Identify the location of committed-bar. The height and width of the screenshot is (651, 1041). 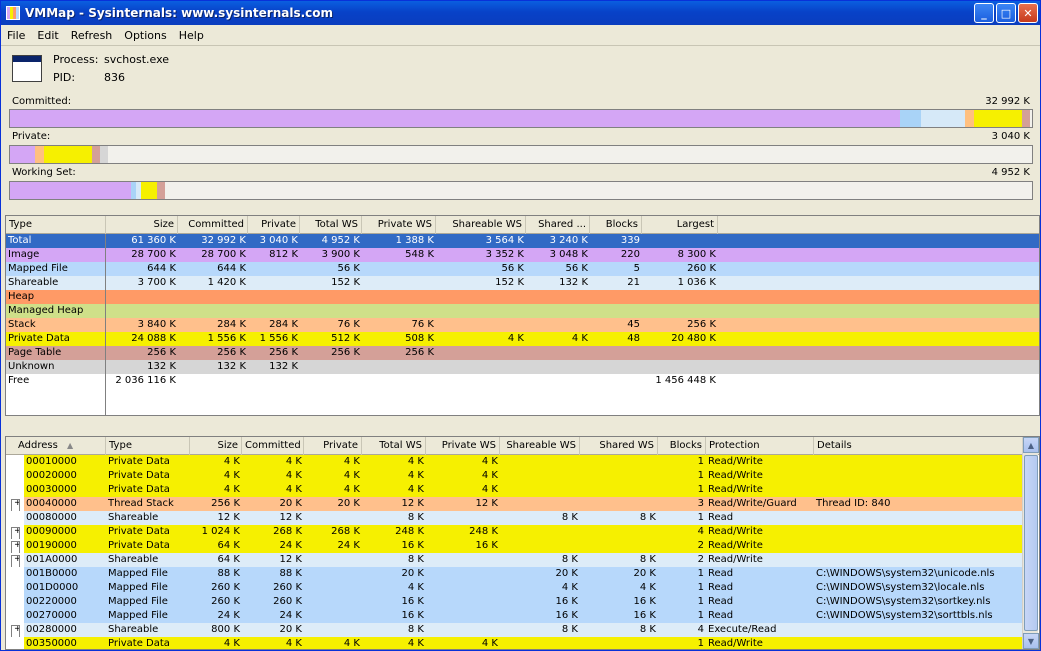
(521, 118).